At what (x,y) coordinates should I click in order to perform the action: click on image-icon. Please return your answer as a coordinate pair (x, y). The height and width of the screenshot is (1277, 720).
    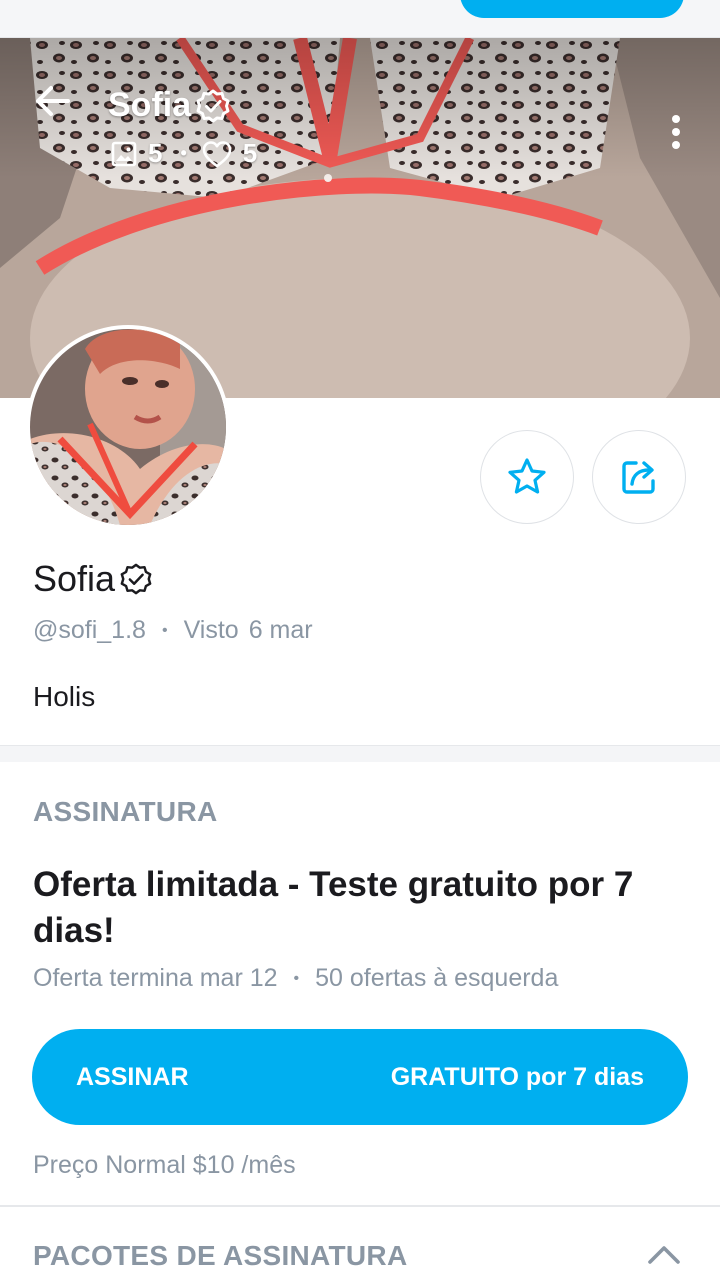
    Looking at the image, I should click on (124, 153).